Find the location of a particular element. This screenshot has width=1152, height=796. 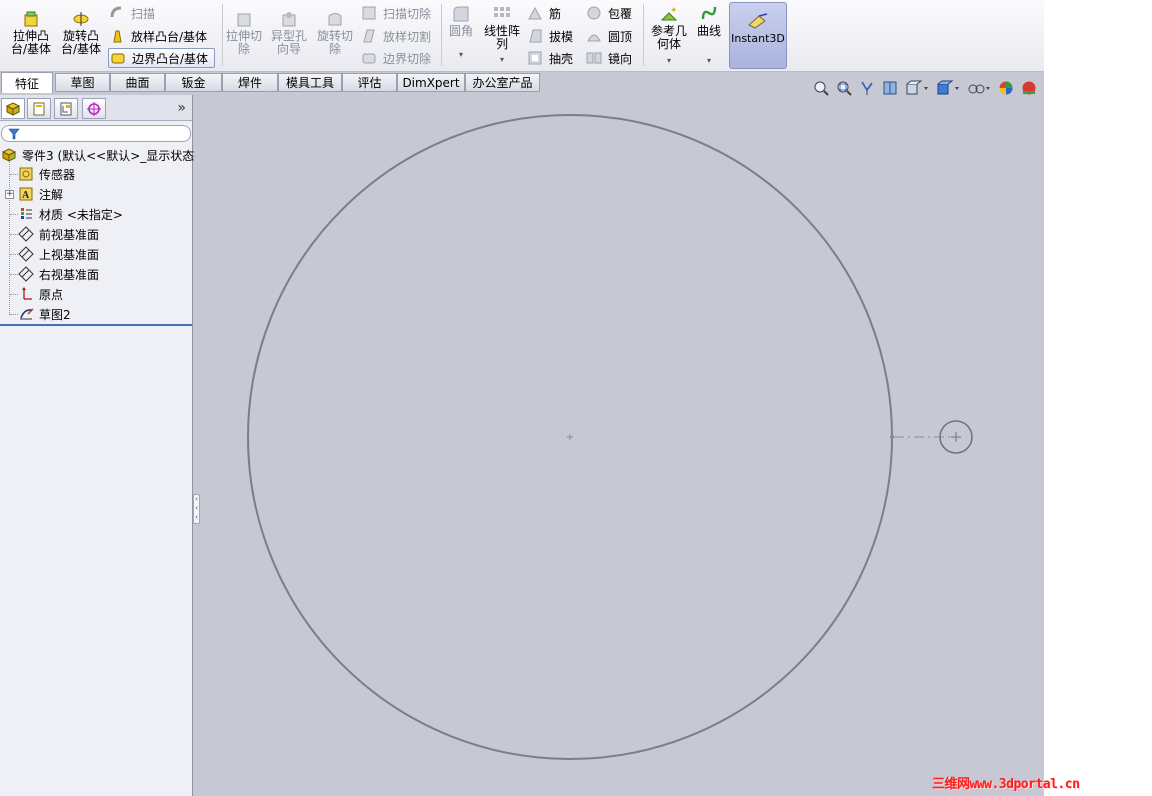

tab-label: 钣金 is located at coordinates (193, 83).